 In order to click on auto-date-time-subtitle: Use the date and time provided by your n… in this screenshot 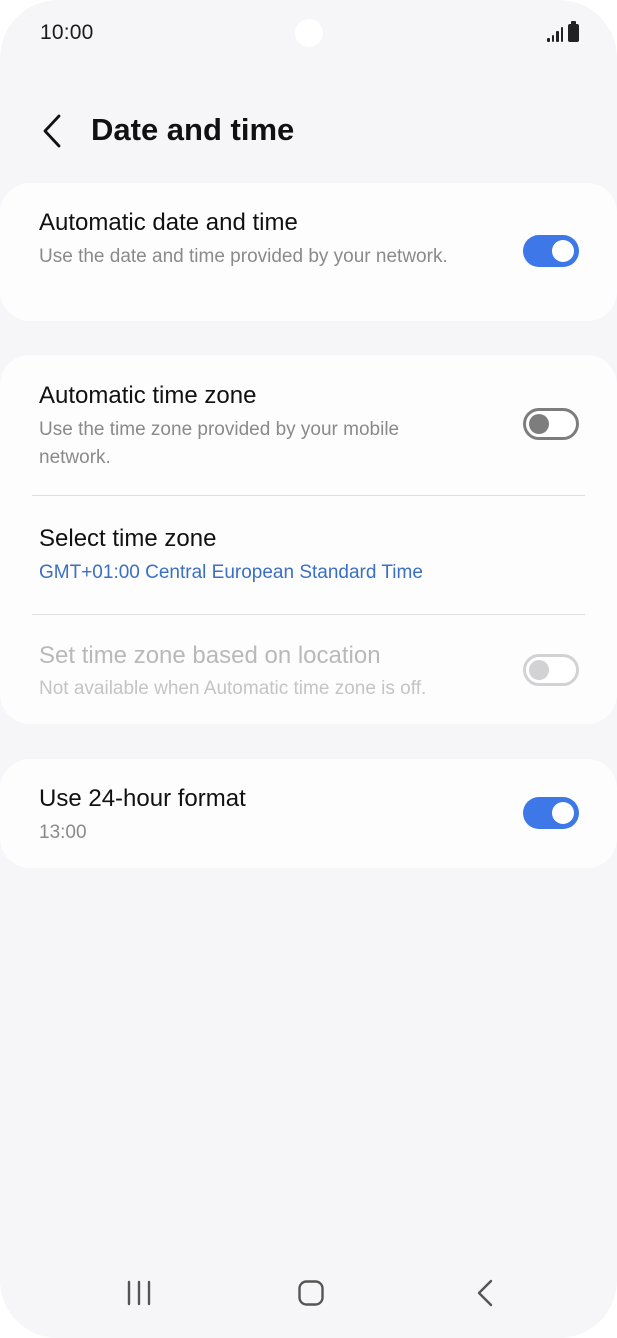, I will do `click(243, 256)`.